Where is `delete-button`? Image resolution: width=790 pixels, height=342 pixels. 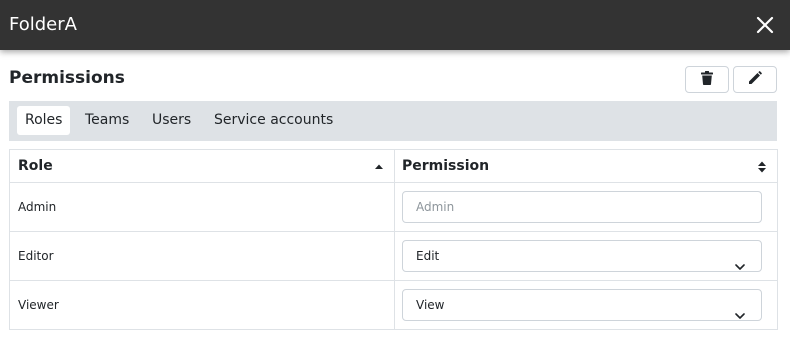 delete-button is located at coordinates (707, 79).